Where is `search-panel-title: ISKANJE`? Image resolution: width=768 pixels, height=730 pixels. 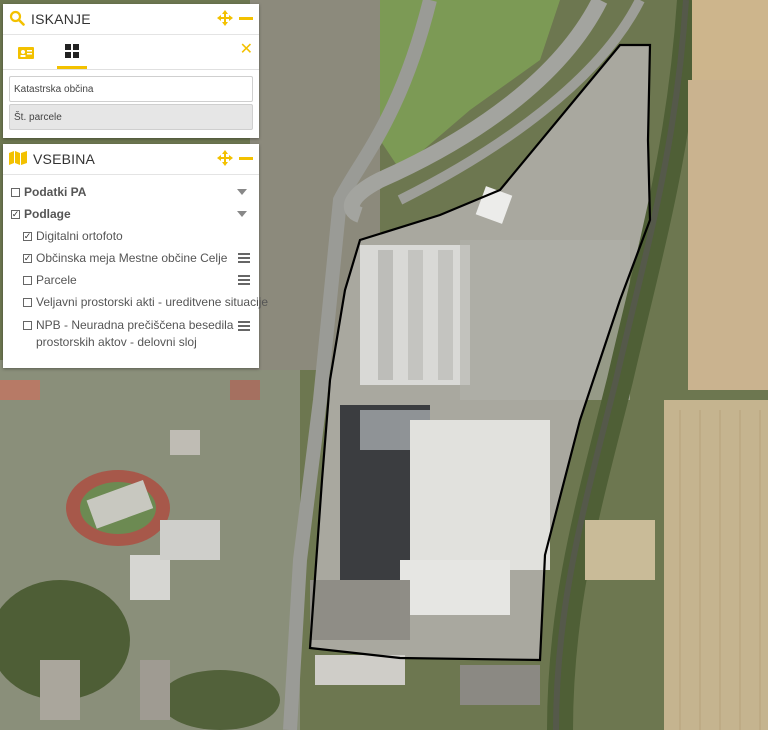 search-panel-title: ISKANJE is located at coordinates (61, 19).